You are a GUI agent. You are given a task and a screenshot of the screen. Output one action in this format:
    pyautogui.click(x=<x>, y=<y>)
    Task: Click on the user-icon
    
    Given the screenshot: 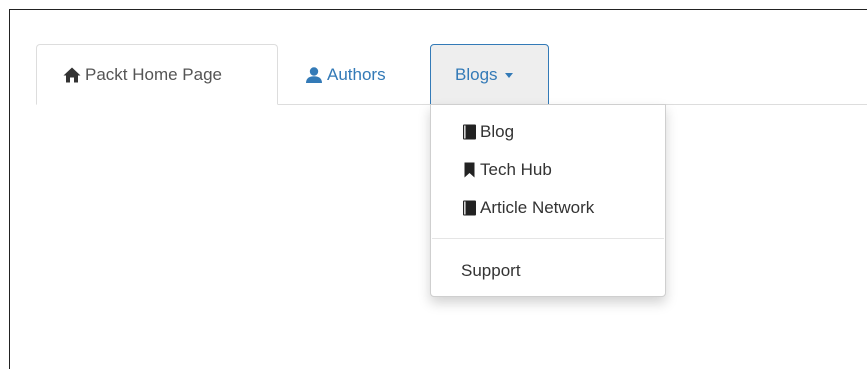 What is the action you would take?
    pyautogui.click(x=314, y=75)
    